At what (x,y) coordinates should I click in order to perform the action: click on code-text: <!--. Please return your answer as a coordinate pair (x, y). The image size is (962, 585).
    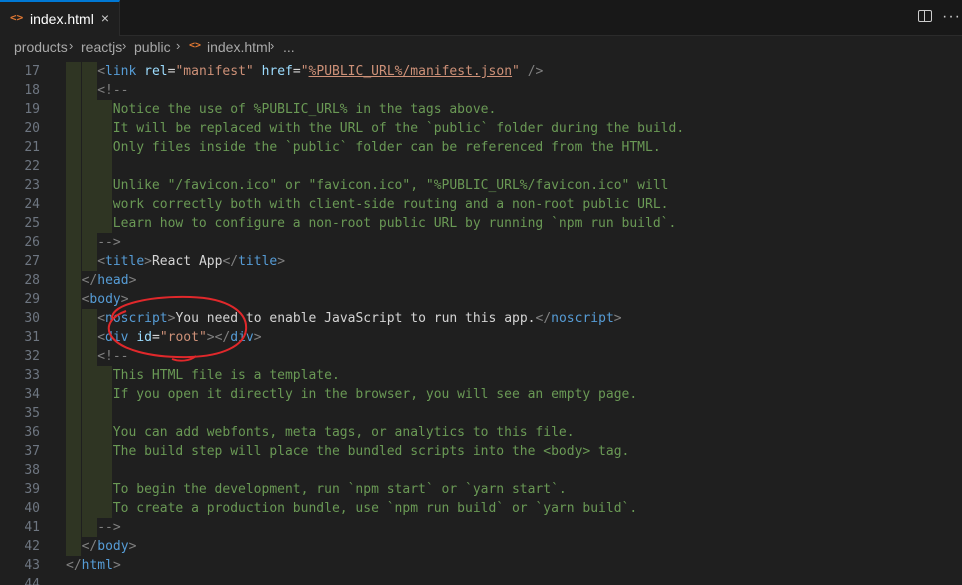
    Looking at the image, I should click on (112, 356).